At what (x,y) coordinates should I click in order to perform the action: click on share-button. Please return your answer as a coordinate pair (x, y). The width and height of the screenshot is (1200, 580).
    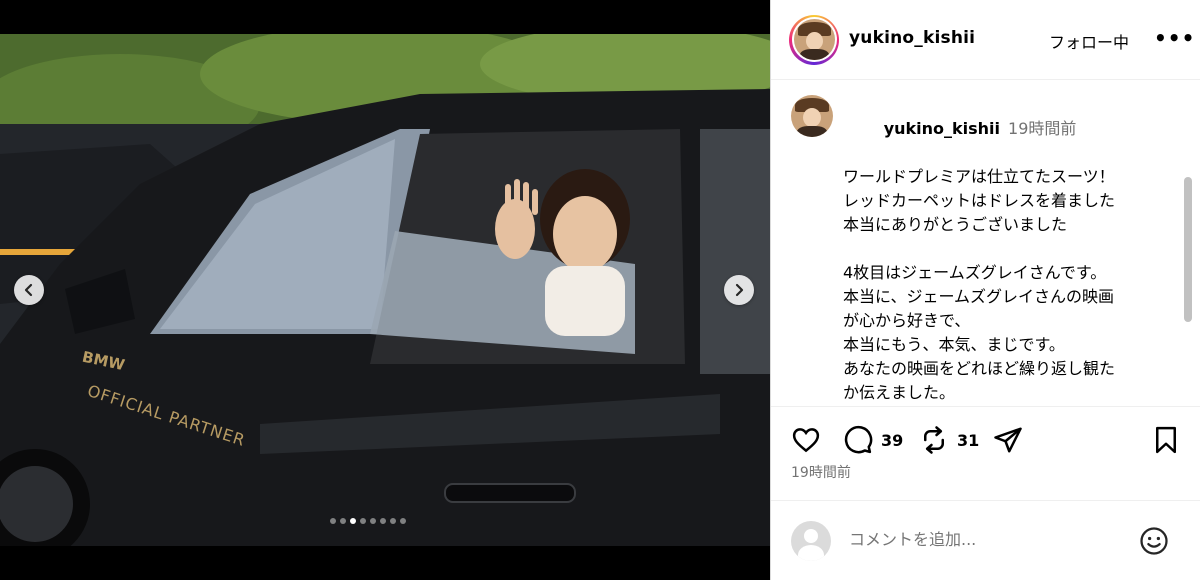
    Looking at the image, I should click on (1008, 440).